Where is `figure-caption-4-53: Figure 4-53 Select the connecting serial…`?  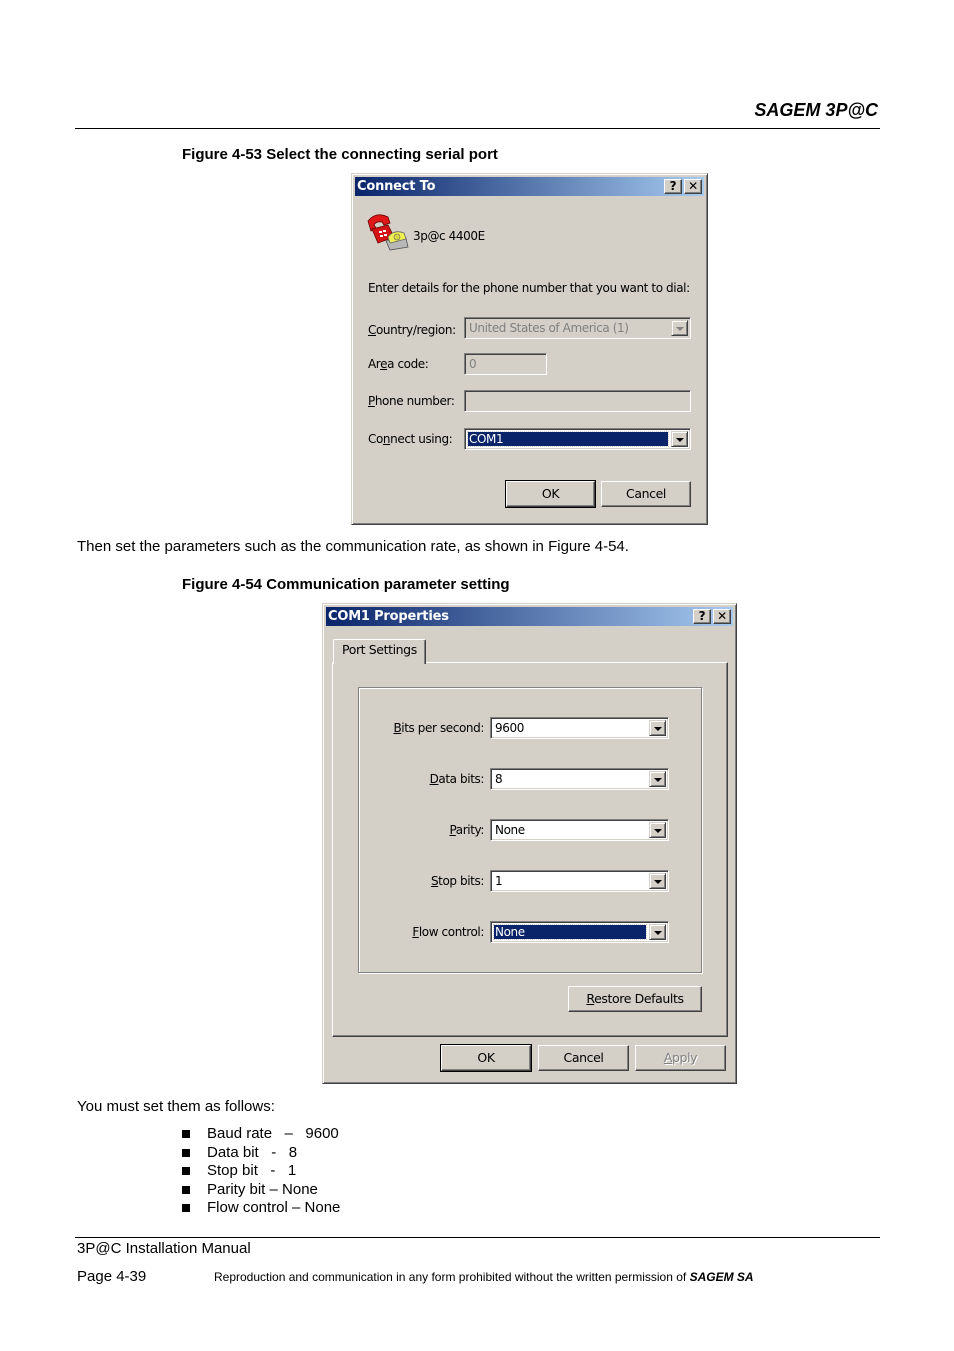
figure-caption-4-53: Figure 4-53 Select the connecting serial… is located at coordinates (340, 154).